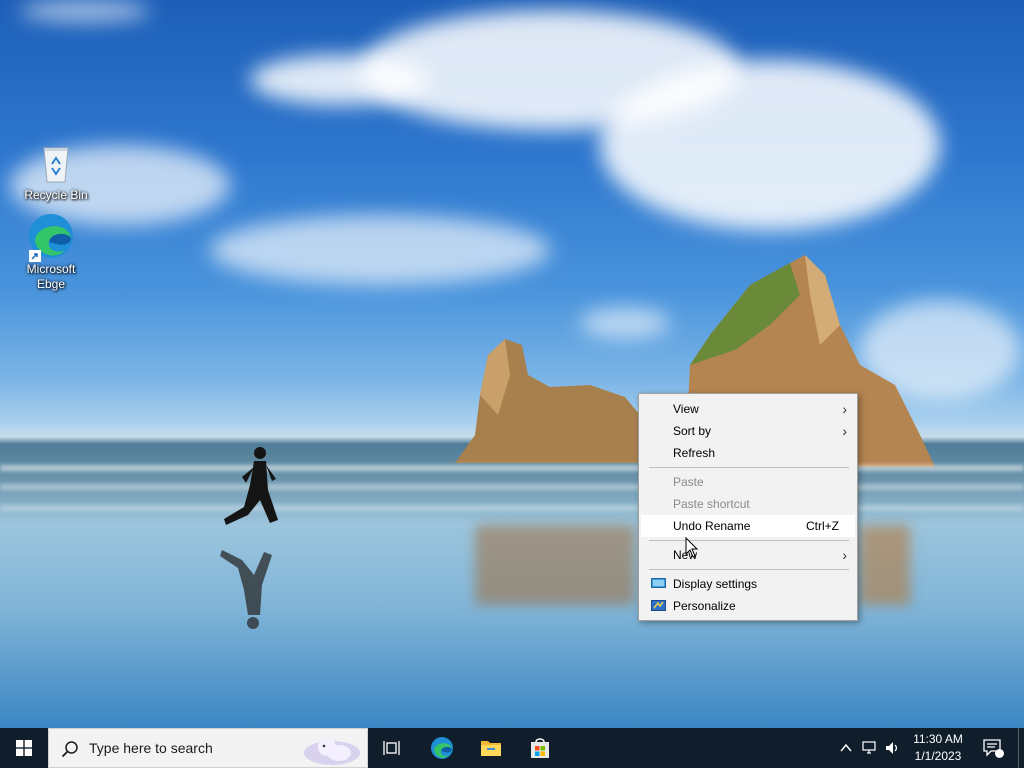  I want to click on desktop-icon-microsoft-edge: Microsoft Ebge, so click(51, 252).